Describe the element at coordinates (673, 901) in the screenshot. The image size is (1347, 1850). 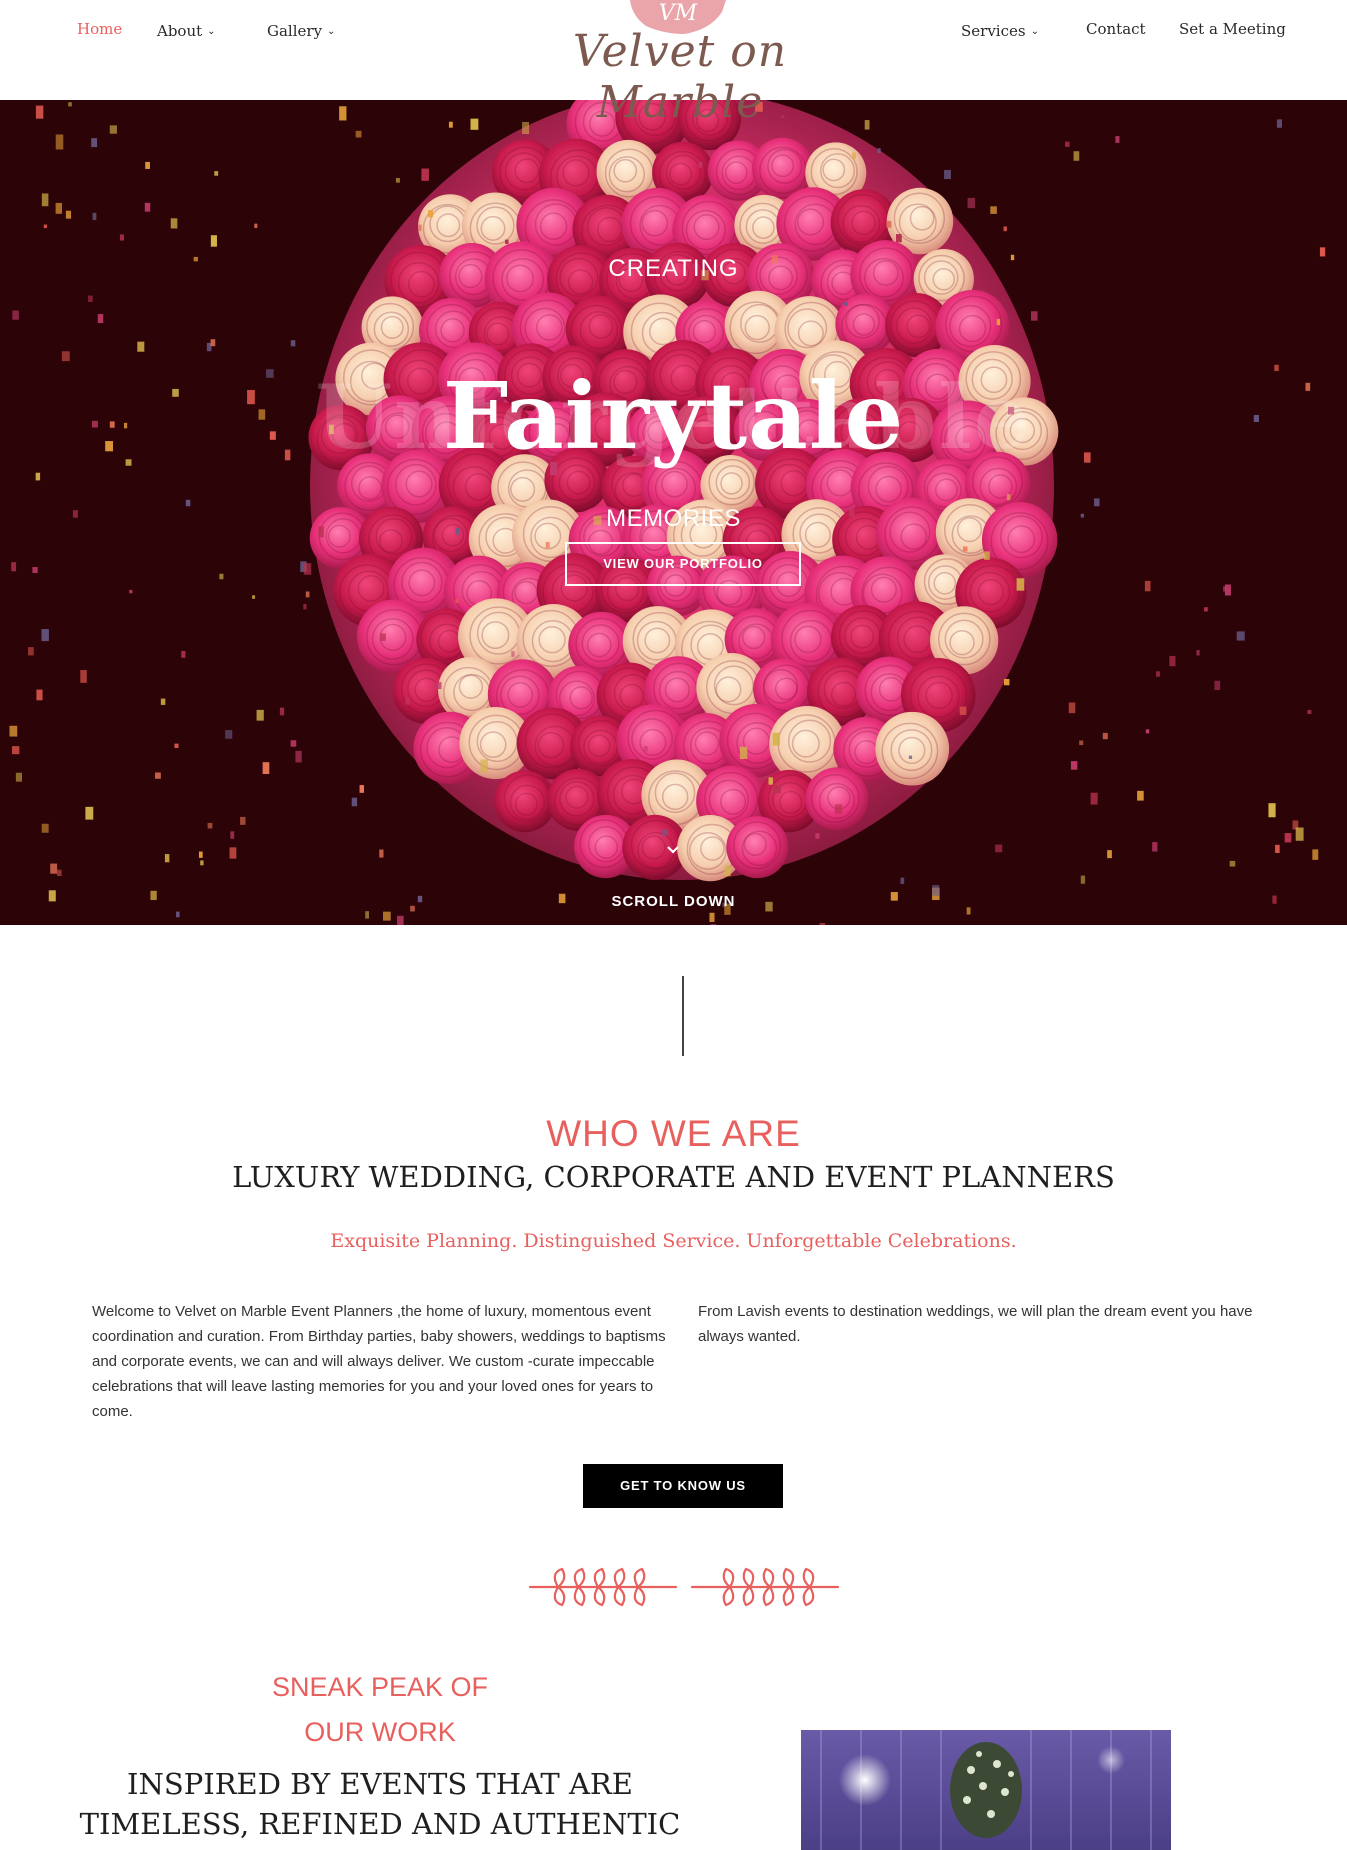
I see `scroll-down-link: SCROLL DOWN` at that location.